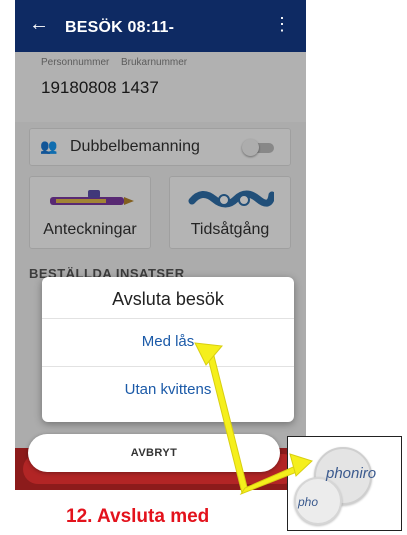  Describe the element at coordinates (154, 453) in the screenshot. I see `cancel-button: AVBRYT` at that location.